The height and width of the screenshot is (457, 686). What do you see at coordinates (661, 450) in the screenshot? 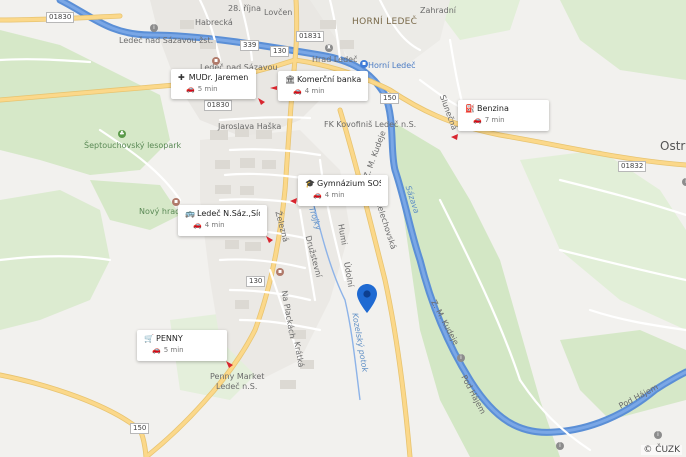
I see `map-copyright: © ČUZK` at bounding box center [661, 450].